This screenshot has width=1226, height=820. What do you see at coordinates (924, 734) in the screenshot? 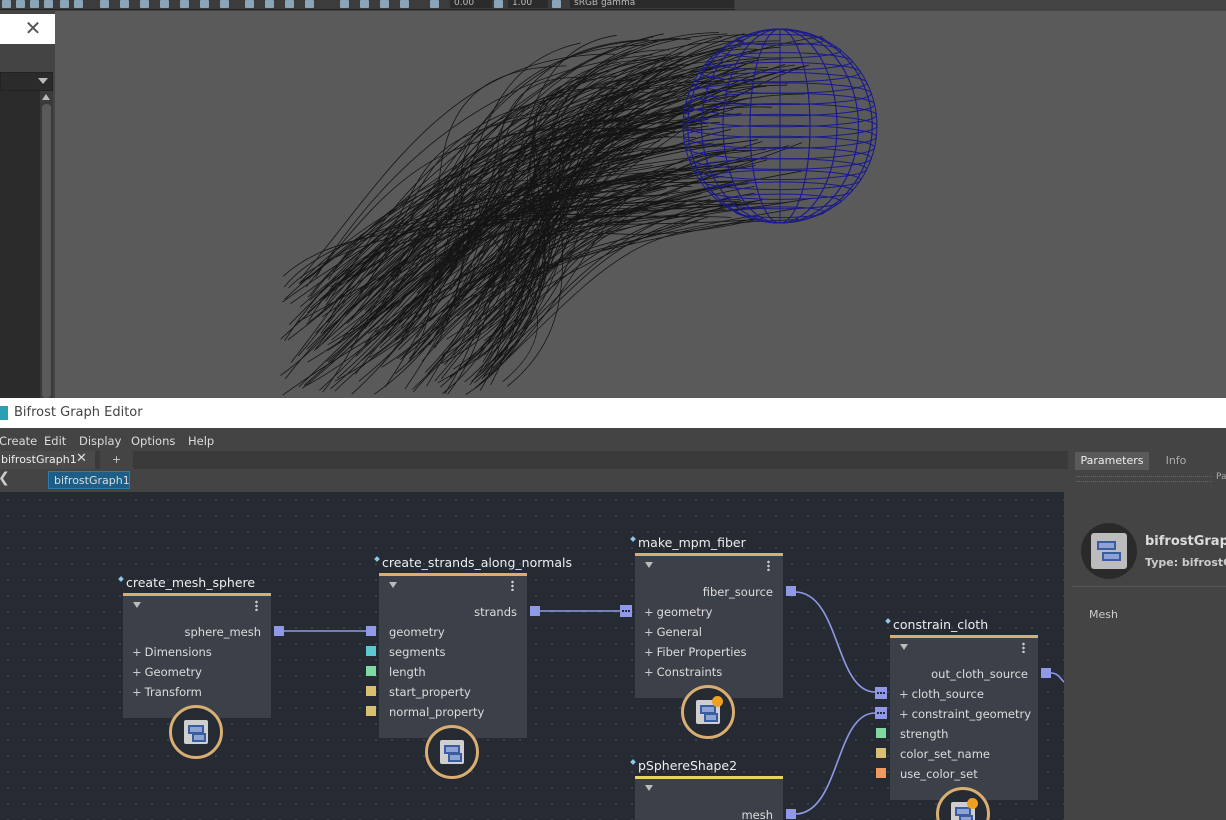
I see `input-strength: strength` at bounding box center [924, 734].